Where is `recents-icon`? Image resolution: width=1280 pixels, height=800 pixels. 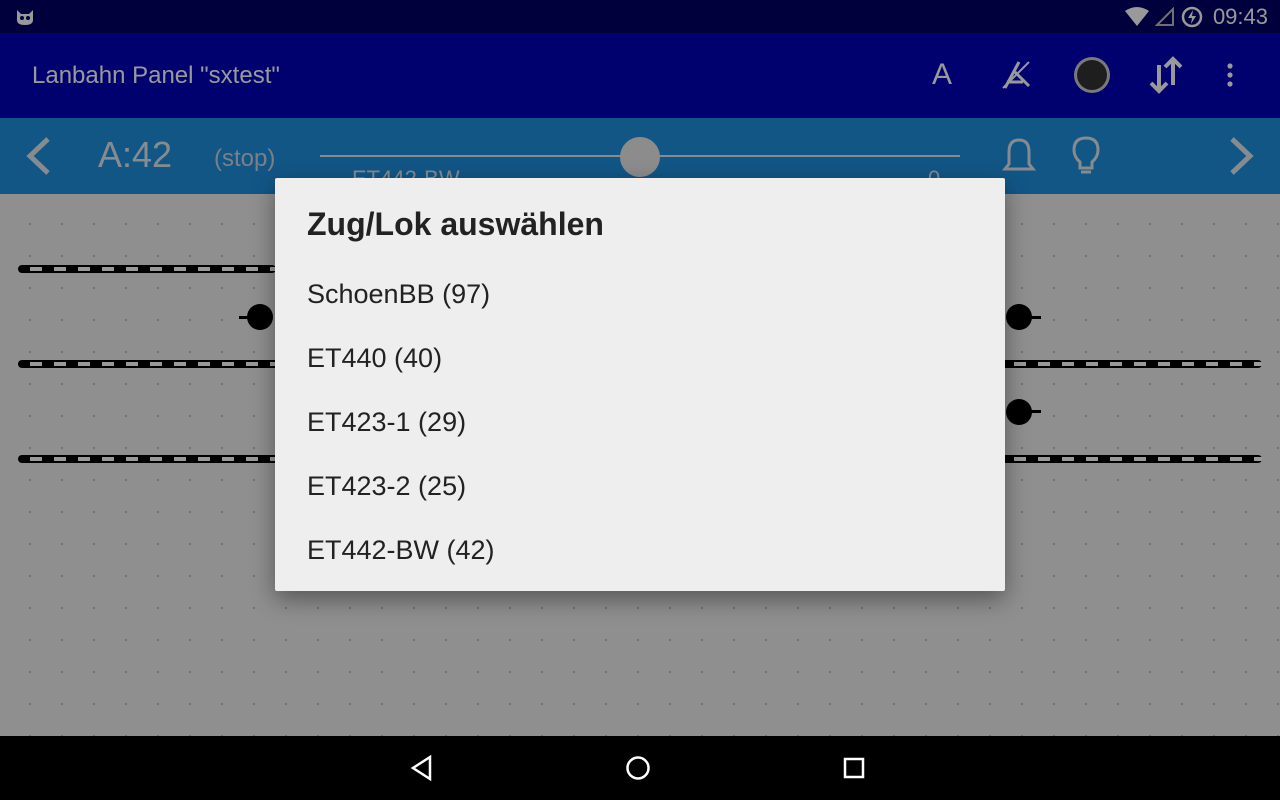 recents-icon is located at coordinates (854, 768).